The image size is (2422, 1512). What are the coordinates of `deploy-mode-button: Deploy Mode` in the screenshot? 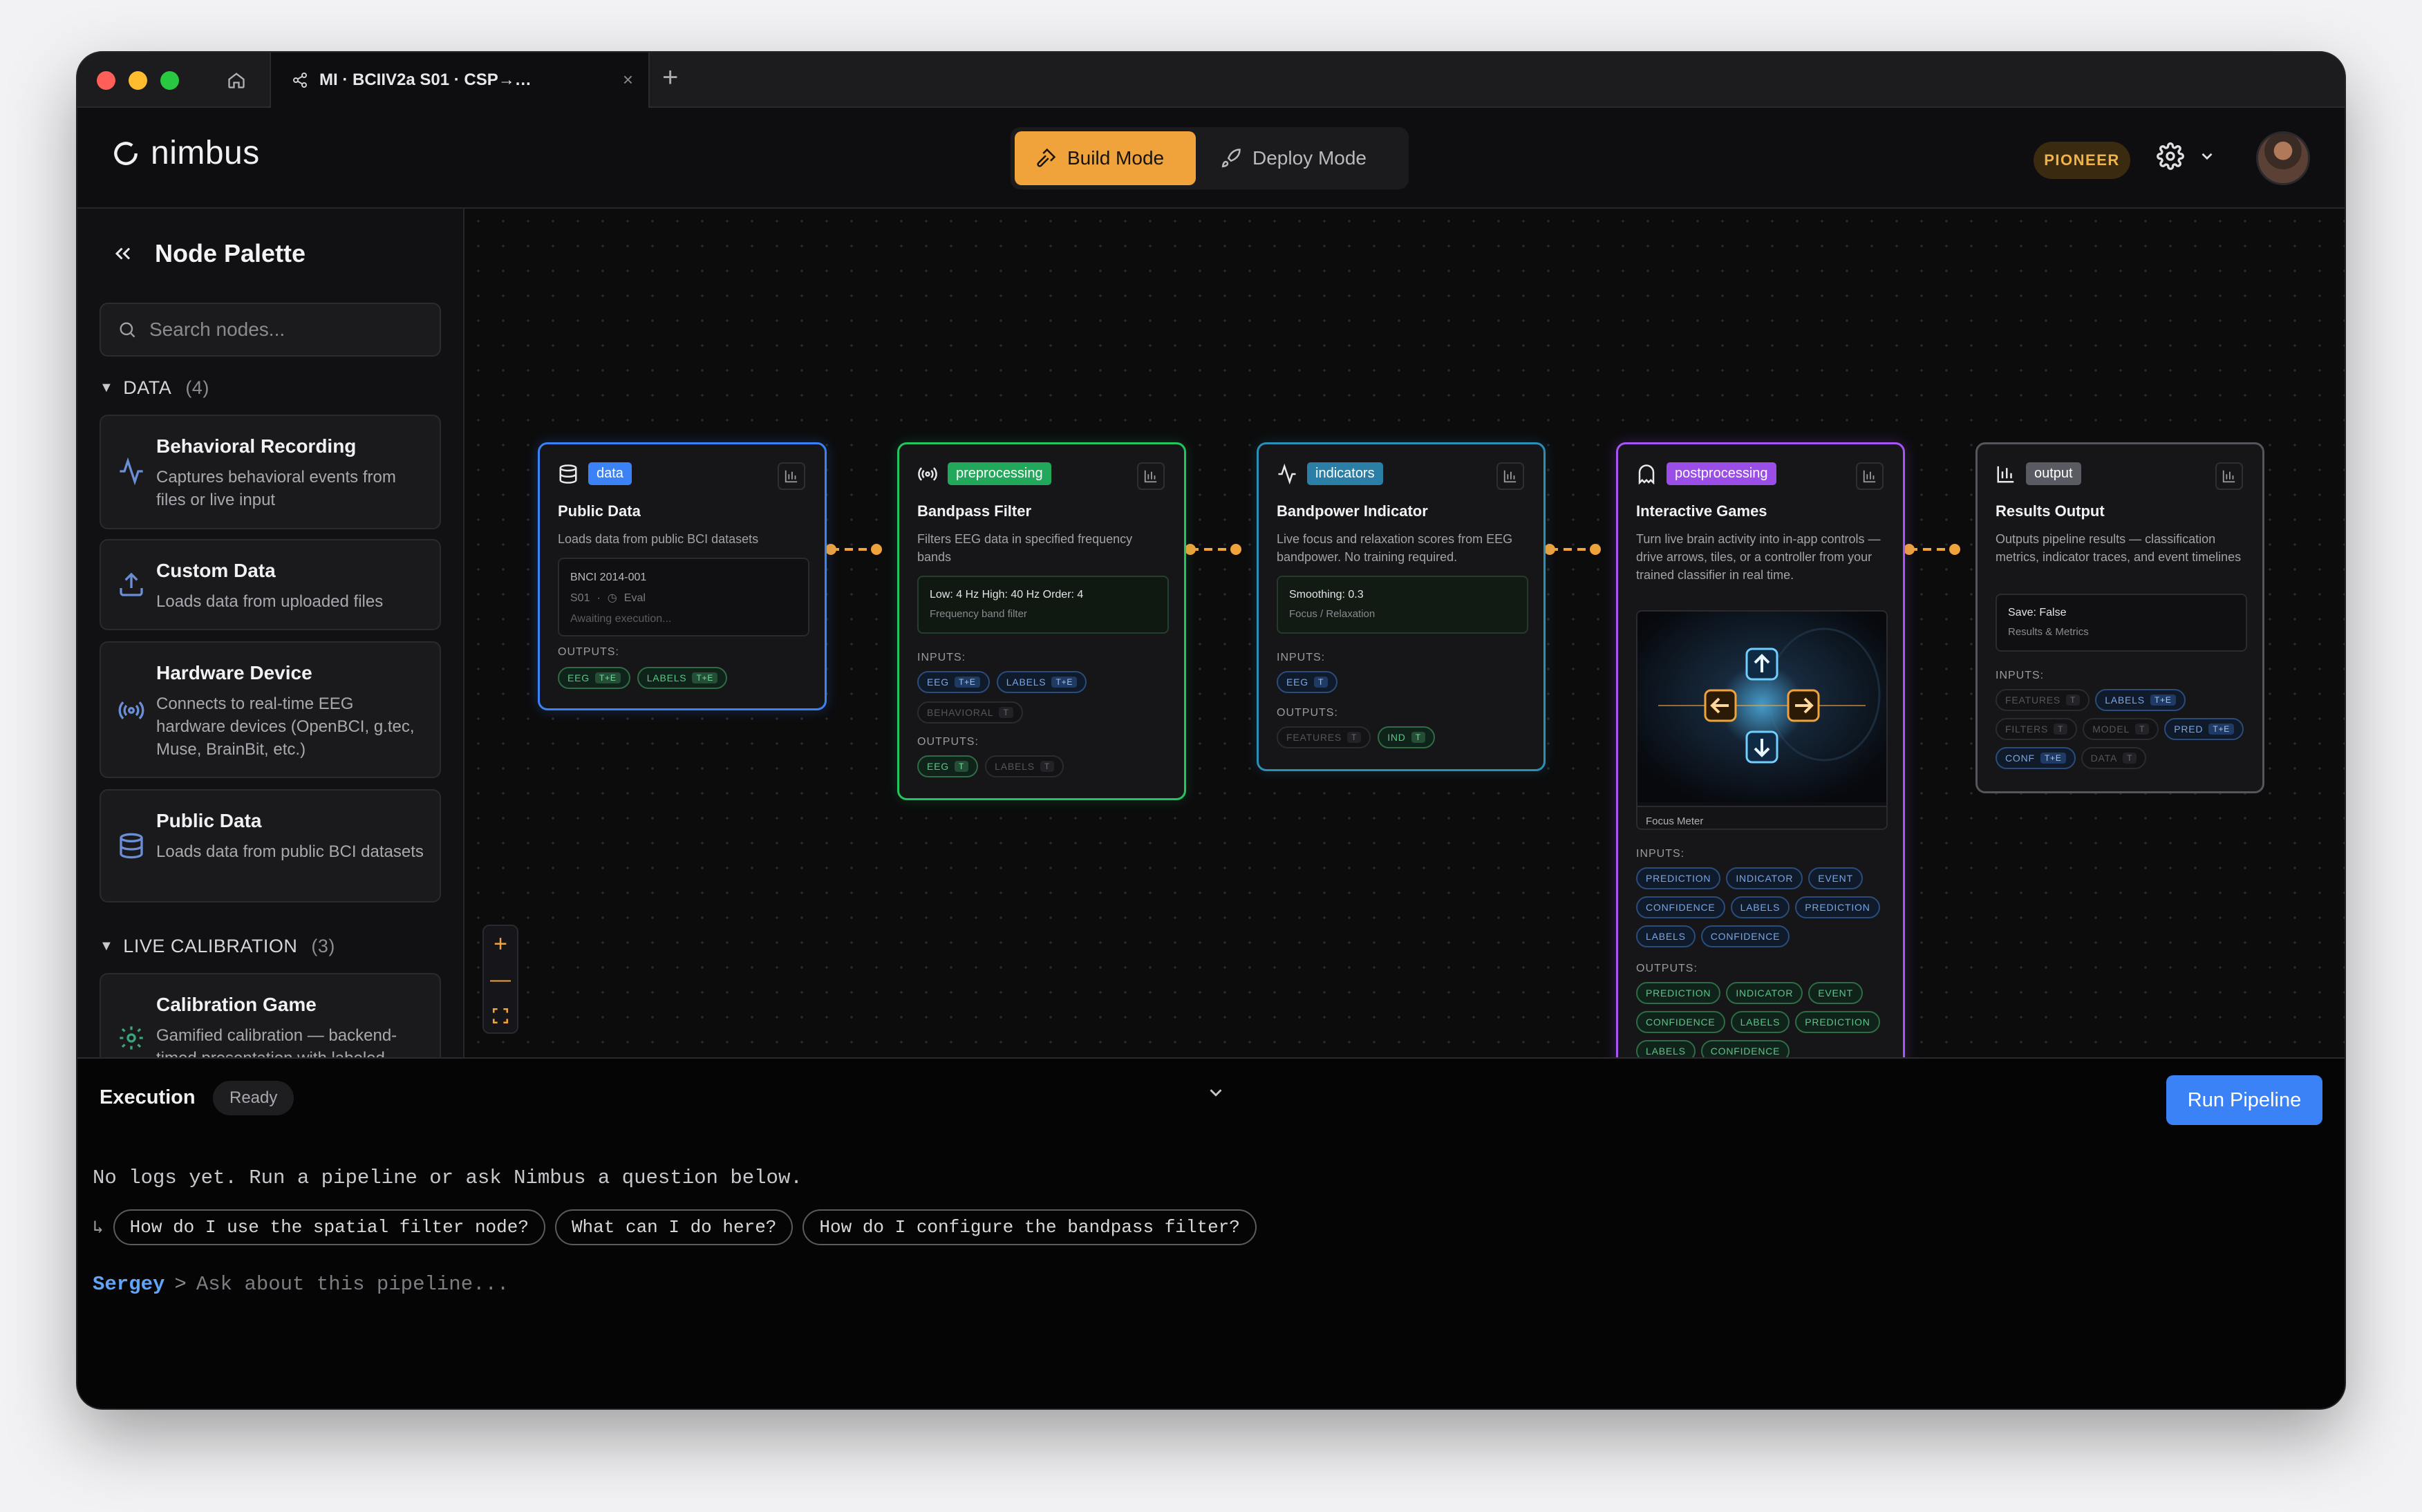 It's located at (1293, 158).